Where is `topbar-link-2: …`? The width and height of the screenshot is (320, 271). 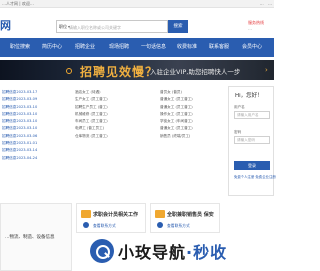 topbar-link-2: … is located at coordinates (270, 3).